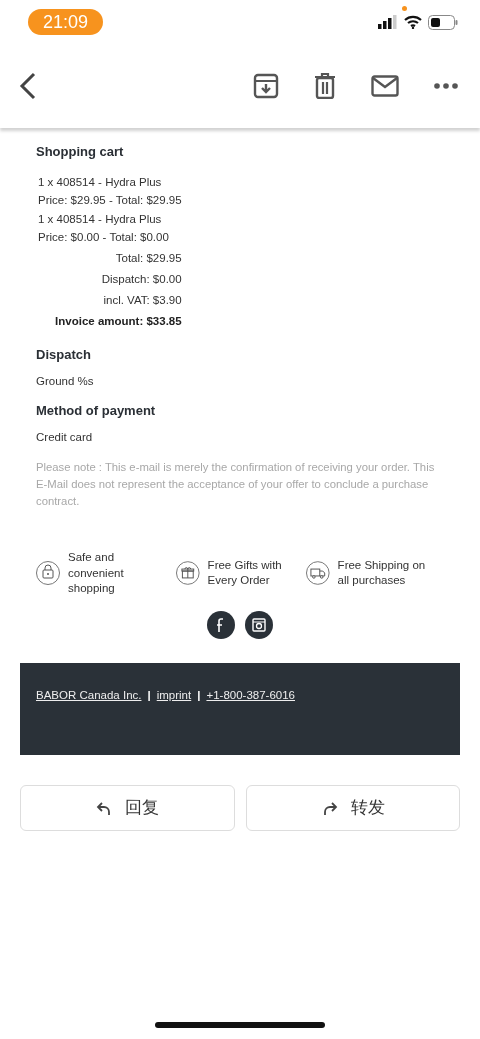  Describe the element at coordinates (266, 86) in the screenshot. I see `archive-icon` at that location.